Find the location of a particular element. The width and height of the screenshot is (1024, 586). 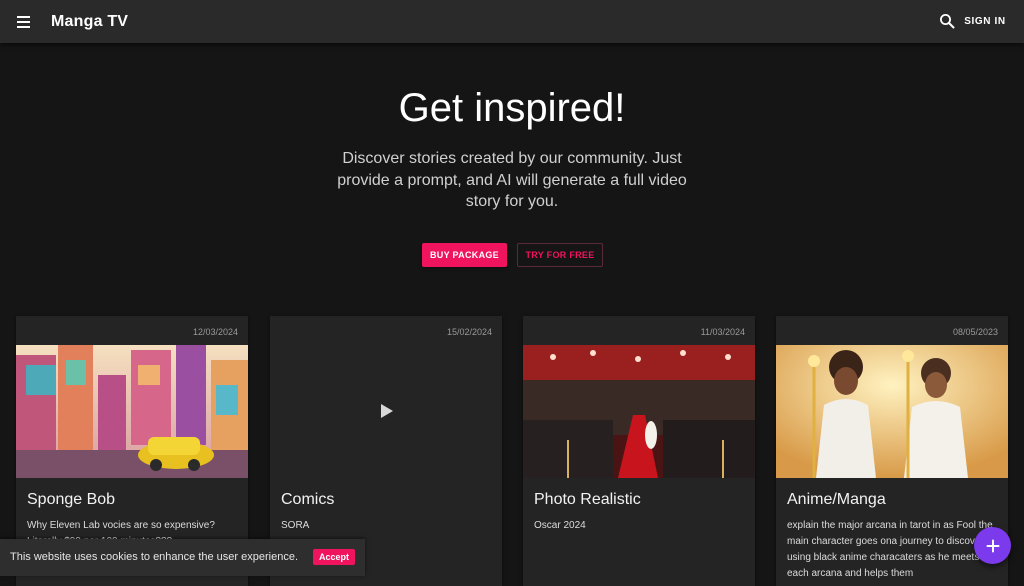

try-for-free-button: TRY FOR FREE is located at coordinates (560, 255).